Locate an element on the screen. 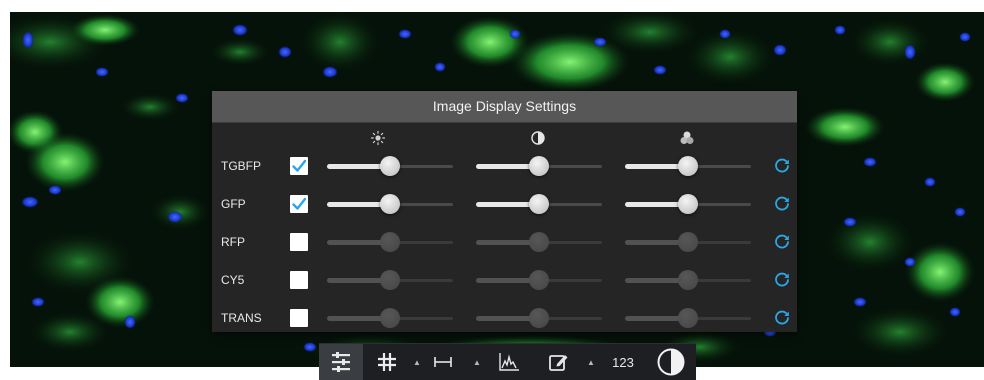 Image resolution: width=984 pixels, height=380 pixels. channel-label: TRANS is located at coordinates (241, 318).